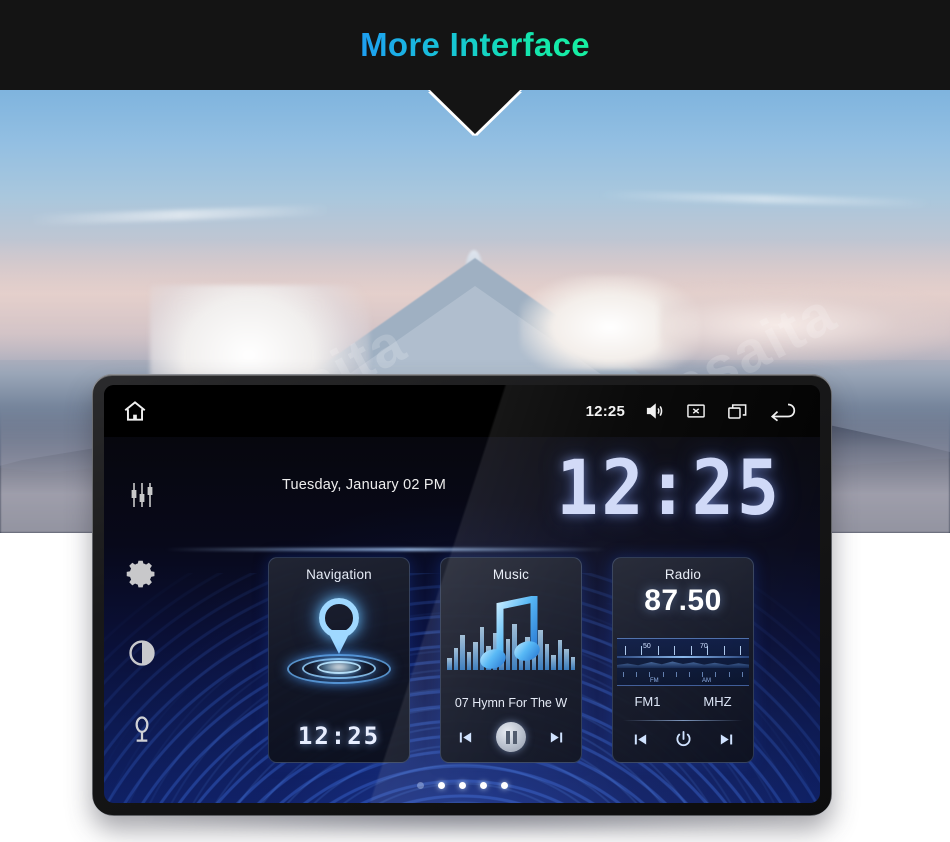  Describe the element at coordinates (142, 620) in the screenshot. I see `sidebar` at that location.